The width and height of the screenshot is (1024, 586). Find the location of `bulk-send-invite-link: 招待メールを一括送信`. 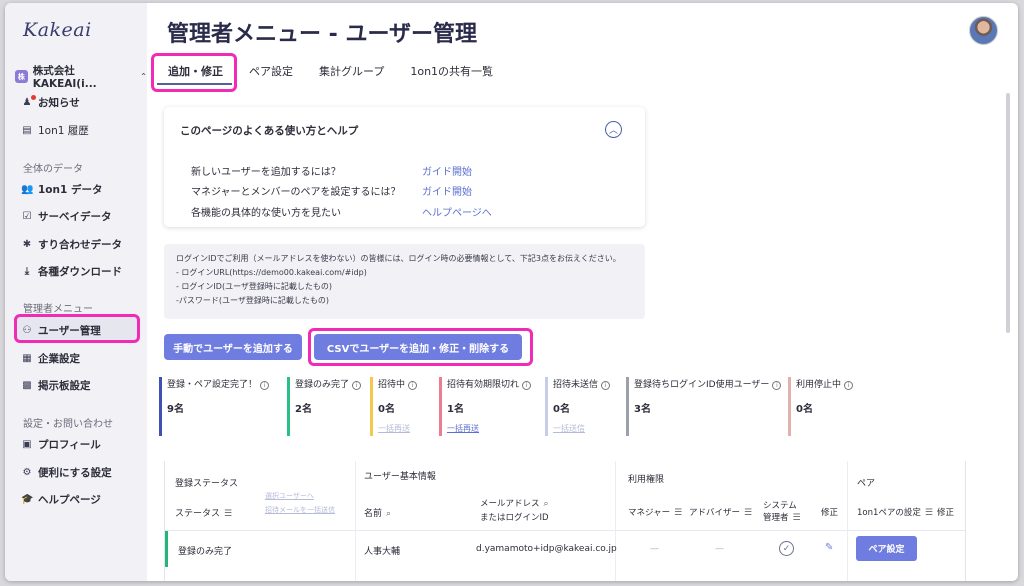

bulk-send-invite-link: 招待メールを一括送信 is located at coordinates (300, 510).